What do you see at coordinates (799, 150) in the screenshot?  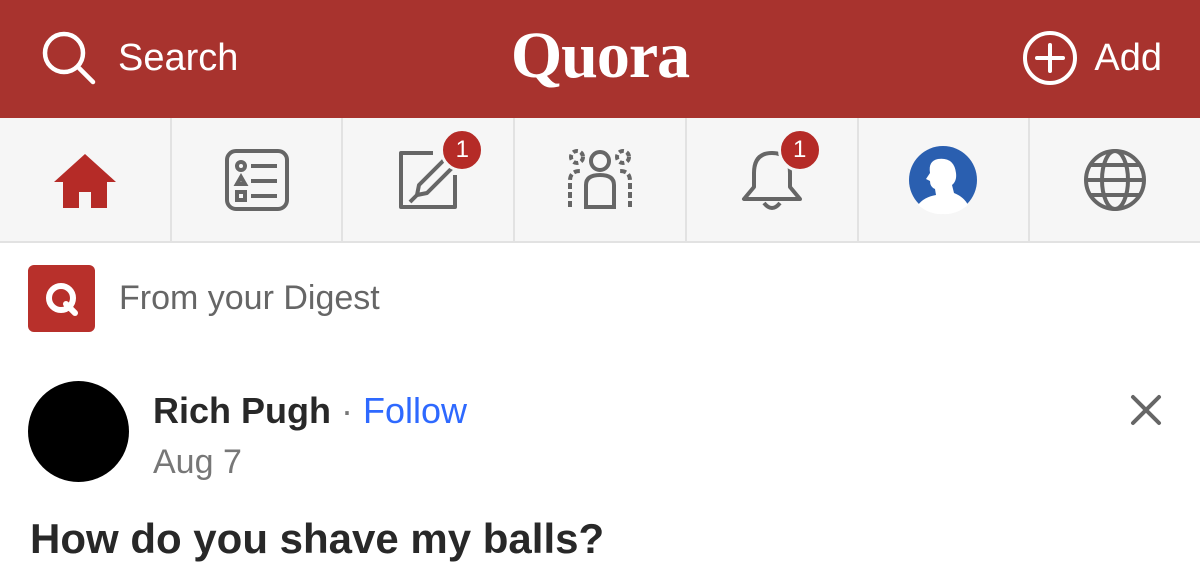 I see `notifications-badge: 1` at bounding box center [799, 150].